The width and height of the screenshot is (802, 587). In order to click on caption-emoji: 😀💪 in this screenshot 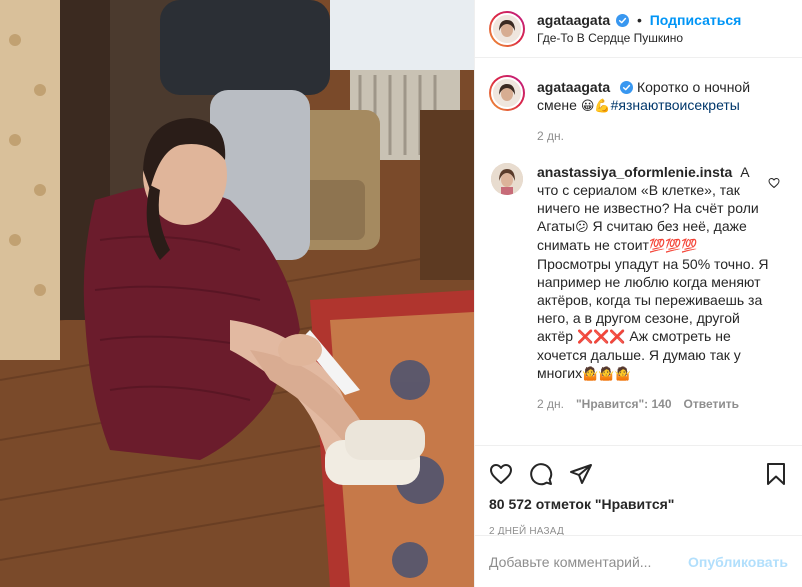, I will do `click(595, 105)`.